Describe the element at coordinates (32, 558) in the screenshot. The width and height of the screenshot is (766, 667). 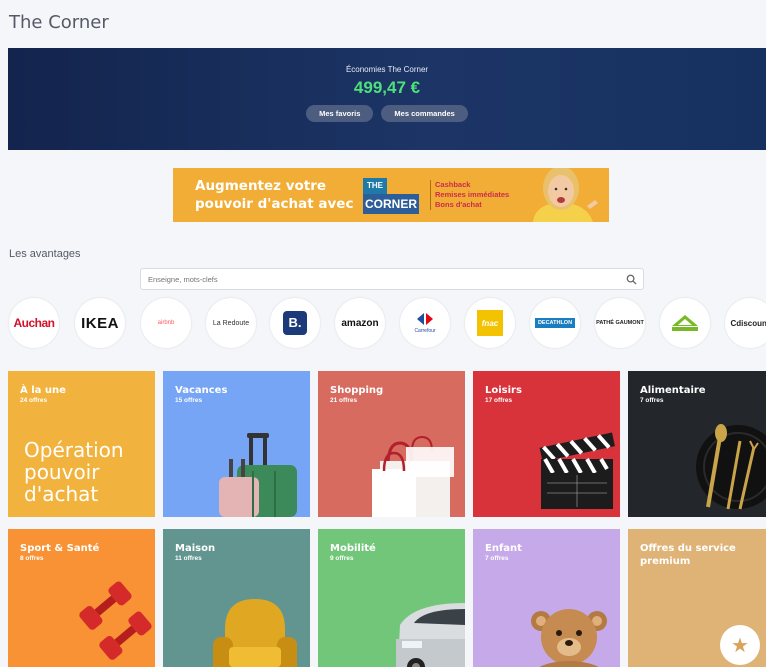
I see `category-count: 8 offres` at that location.